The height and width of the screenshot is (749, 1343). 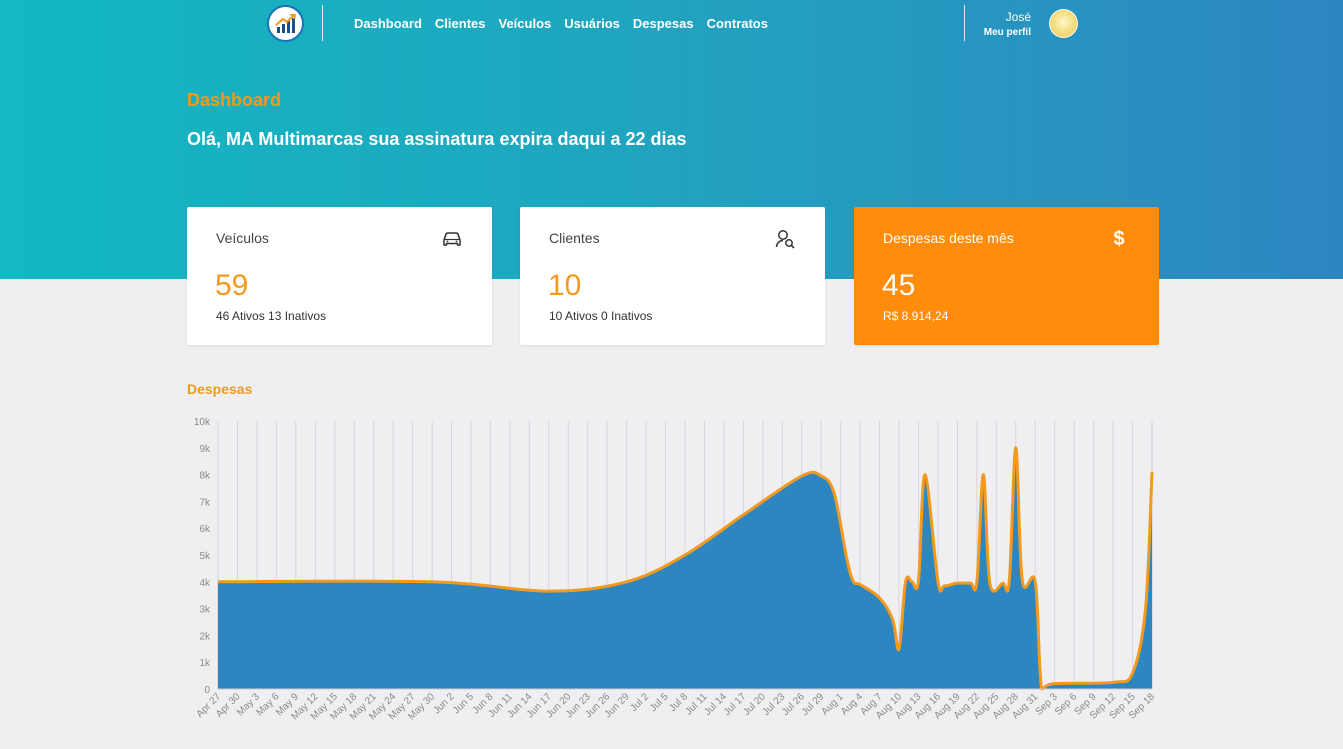 I want to click on y-tick-label: 2k, so click(x=205, y=636).